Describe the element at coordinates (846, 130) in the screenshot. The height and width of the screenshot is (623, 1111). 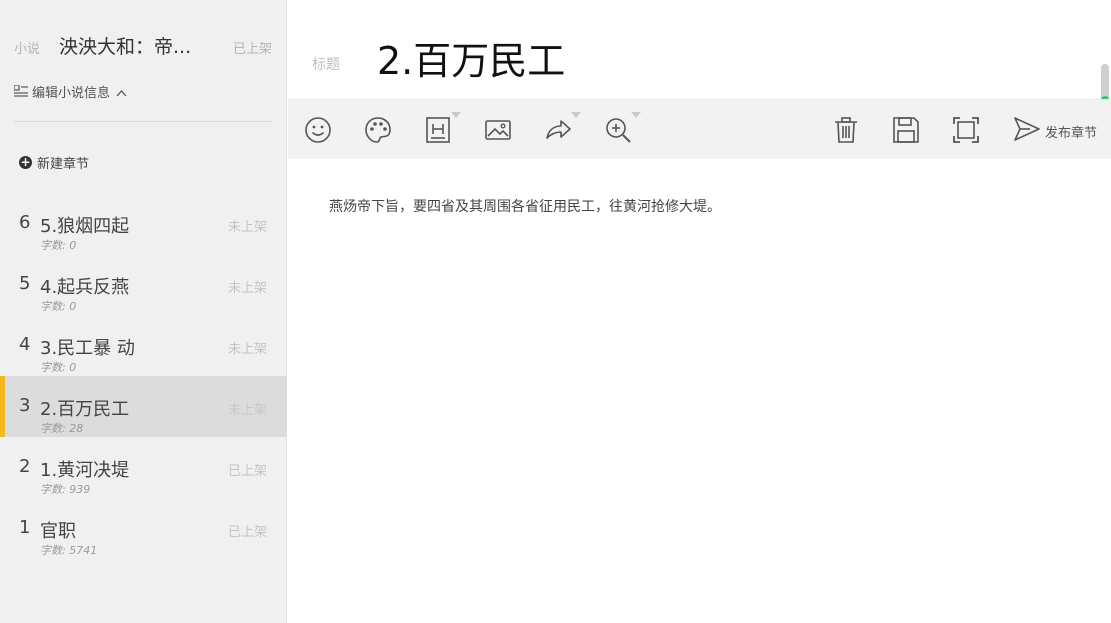
I see `trash-icon` at that location.